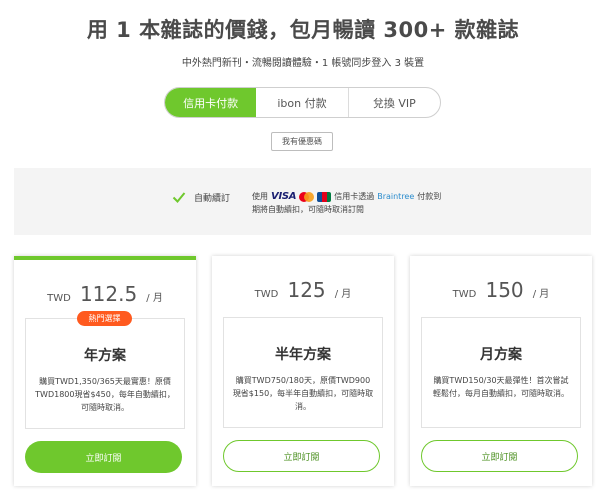  I want to click on plan-name: 月方案, so click(501, 355).